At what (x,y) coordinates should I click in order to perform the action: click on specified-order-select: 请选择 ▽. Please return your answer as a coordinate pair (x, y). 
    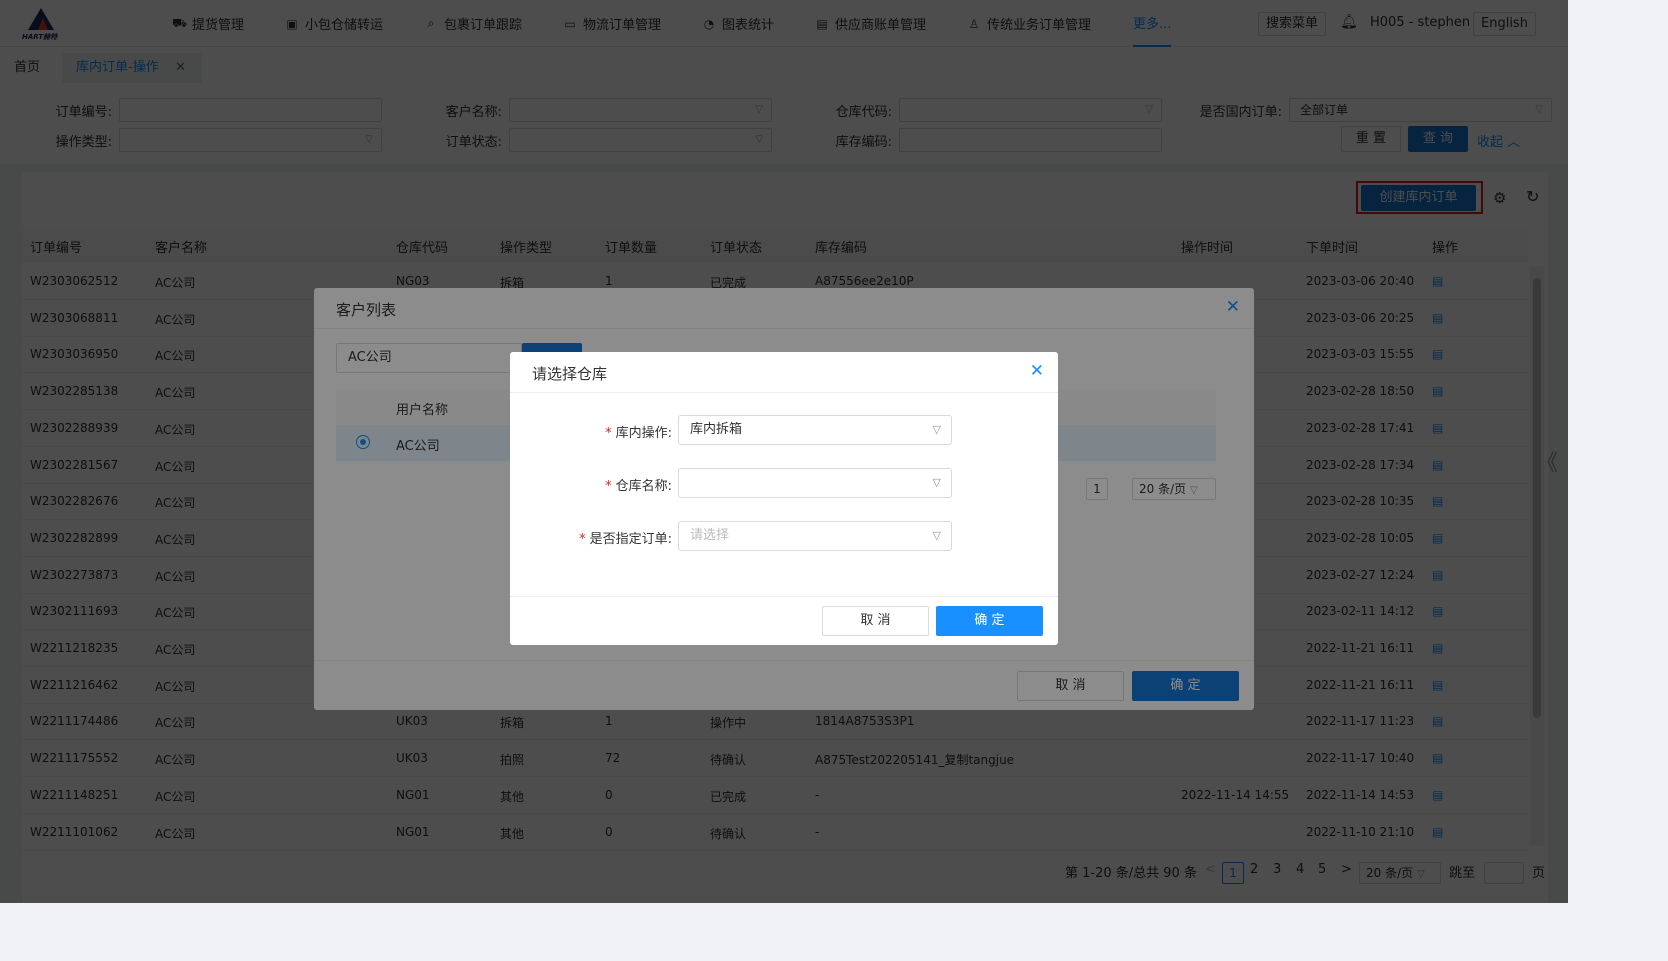
    Looking at the image, I should click on (815, 536).